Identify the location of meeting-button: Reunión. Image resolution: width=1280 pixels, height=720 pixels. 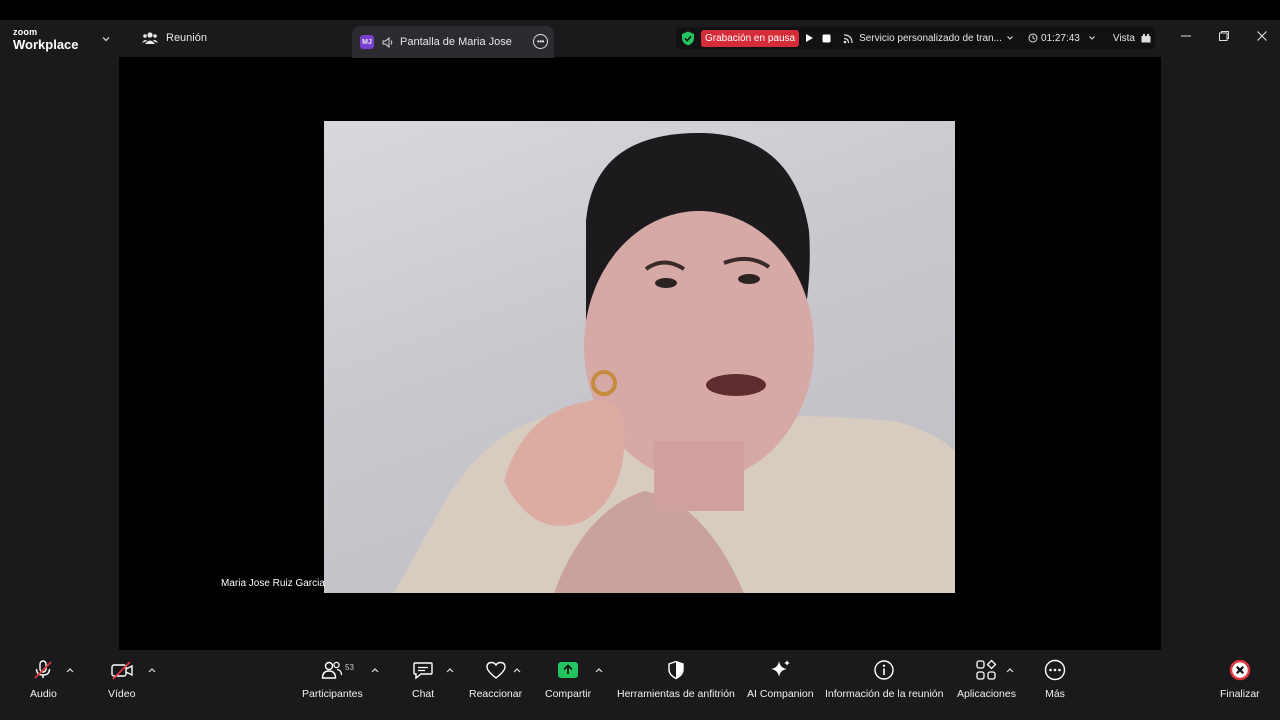
(174, 38).